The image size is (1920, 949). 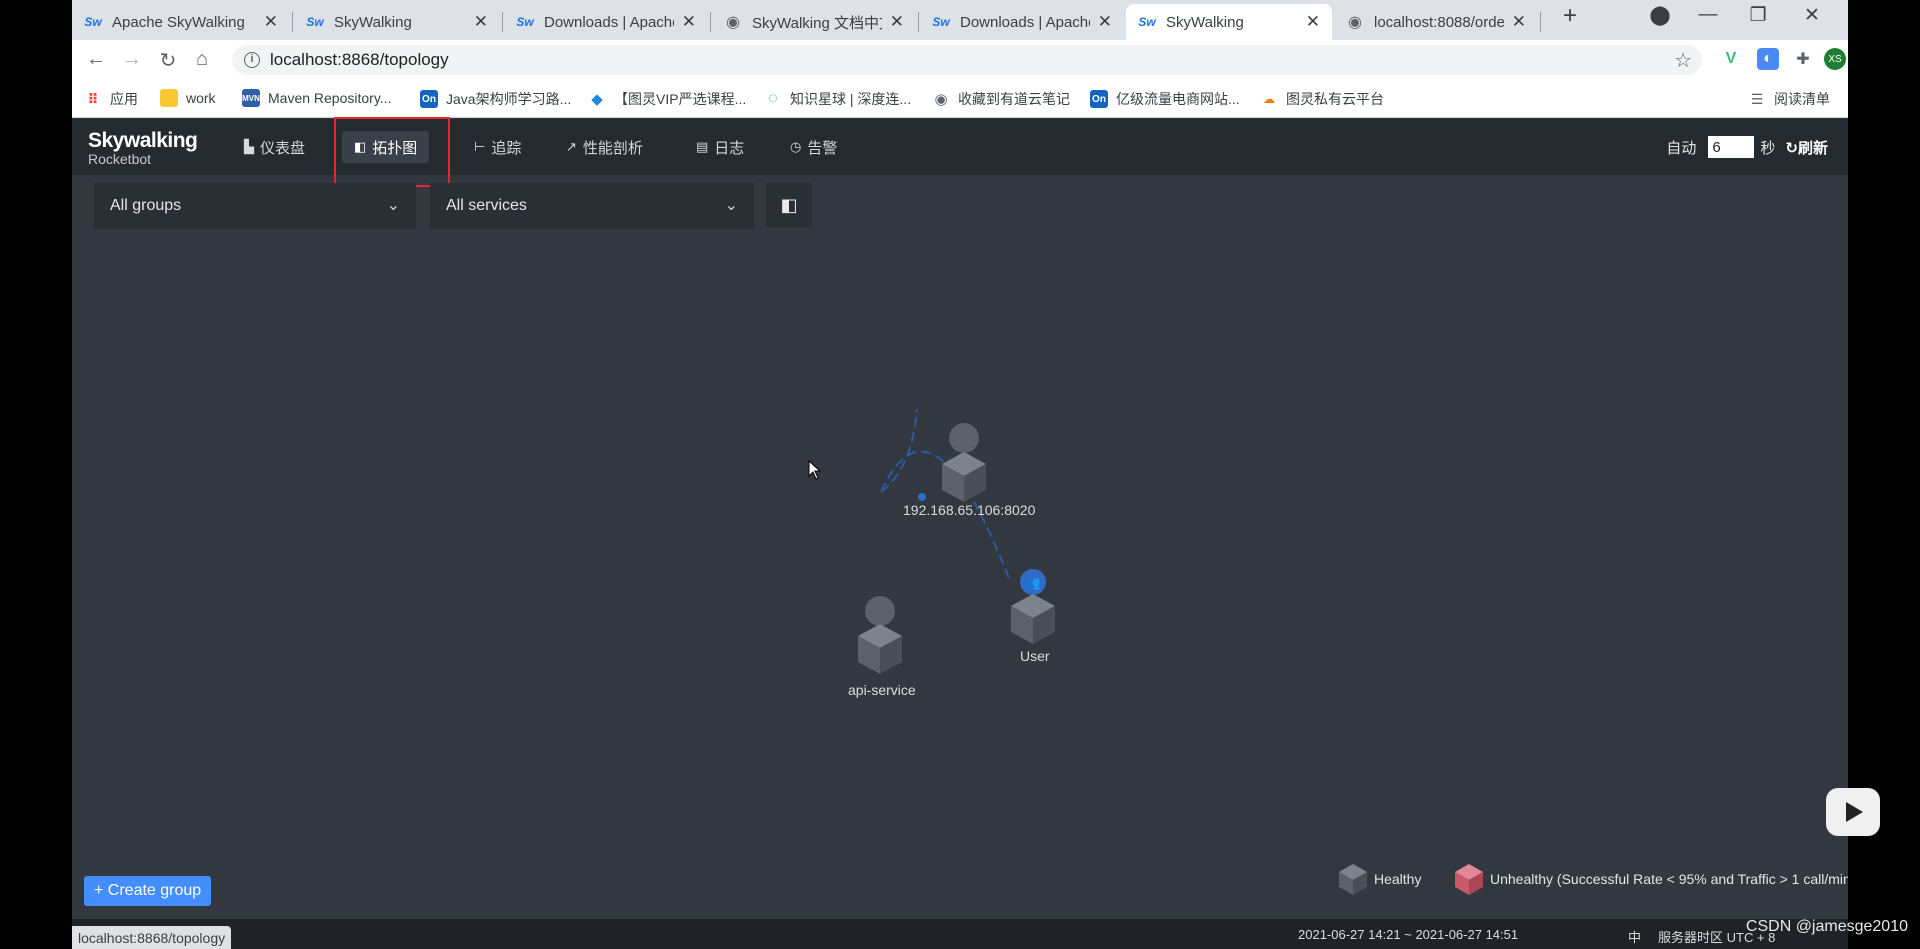 What do you see at coordinates (1634, 936) in the screenshot?
I see `language-toggle: 中` at bounding box center [1634, 936].